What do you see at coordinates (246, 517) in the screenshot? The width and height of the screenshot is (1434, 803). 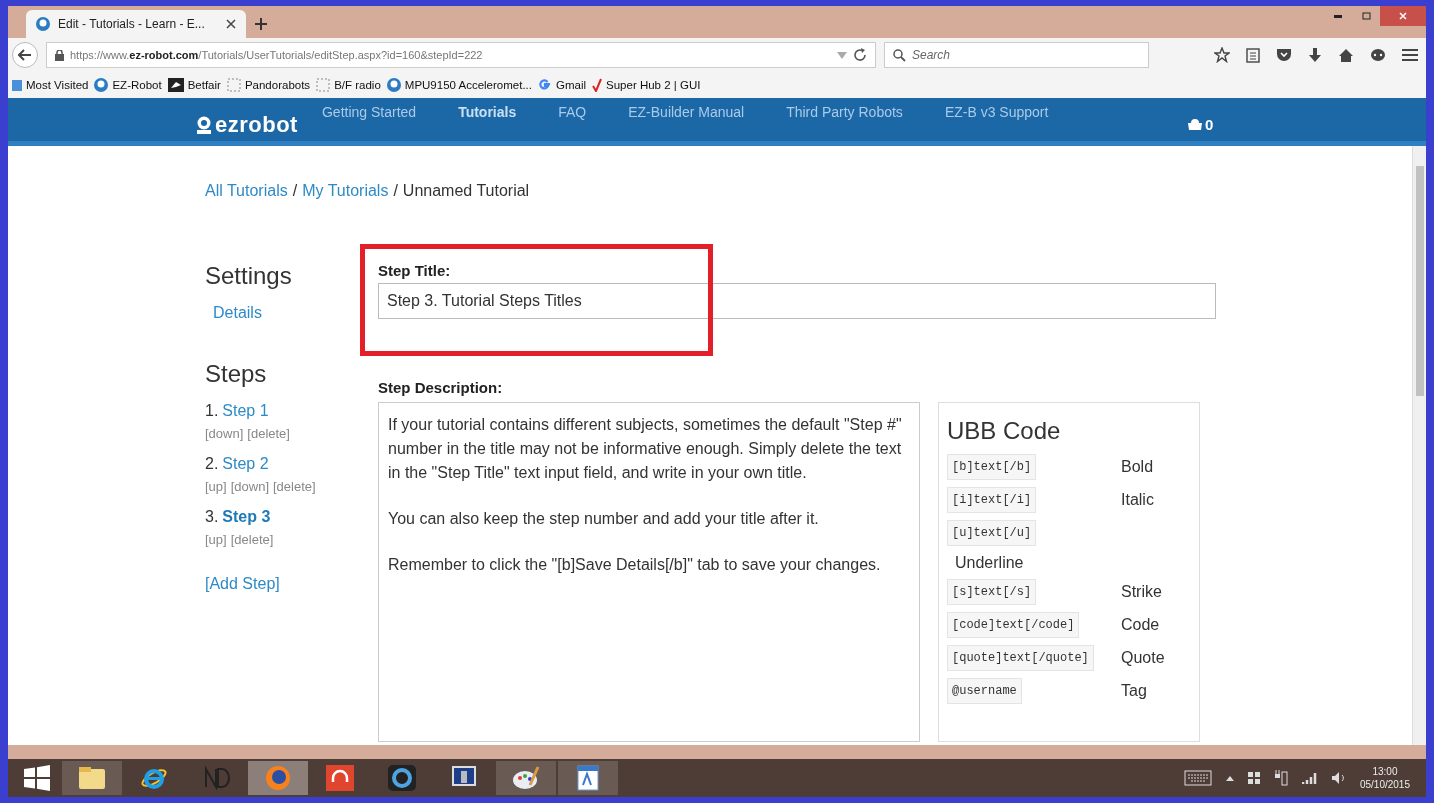 I see `step-link: Step 3` at bounding box center [246, 517].